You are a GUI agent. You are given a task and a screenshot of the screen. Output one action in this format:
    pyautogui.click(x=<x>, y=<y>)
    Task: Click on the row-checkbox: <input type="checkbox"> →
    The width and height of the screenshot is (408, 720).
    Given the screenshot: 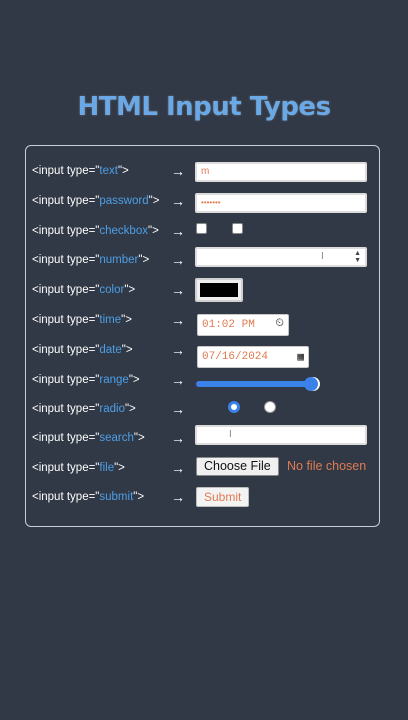 What is the action you would take?
    pyautogui.click(x=204, y=233)
    